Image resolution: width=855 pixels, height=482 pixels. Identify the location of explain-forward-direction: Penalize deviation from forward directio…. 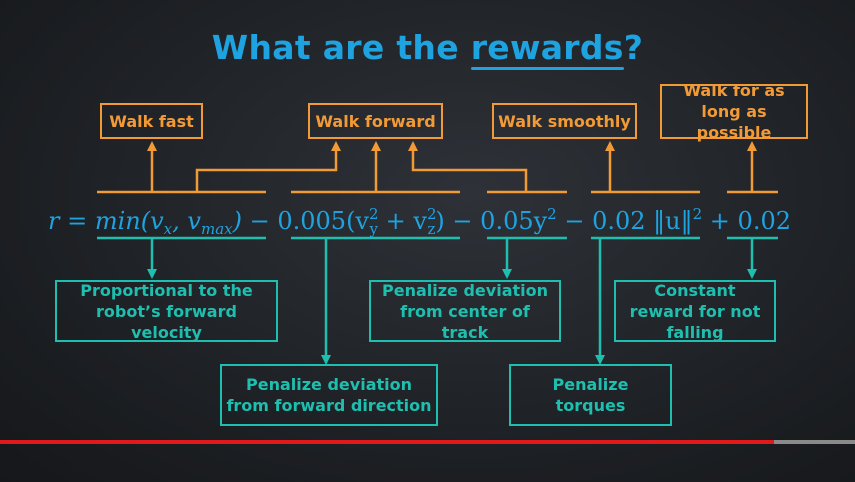
(329, 395).